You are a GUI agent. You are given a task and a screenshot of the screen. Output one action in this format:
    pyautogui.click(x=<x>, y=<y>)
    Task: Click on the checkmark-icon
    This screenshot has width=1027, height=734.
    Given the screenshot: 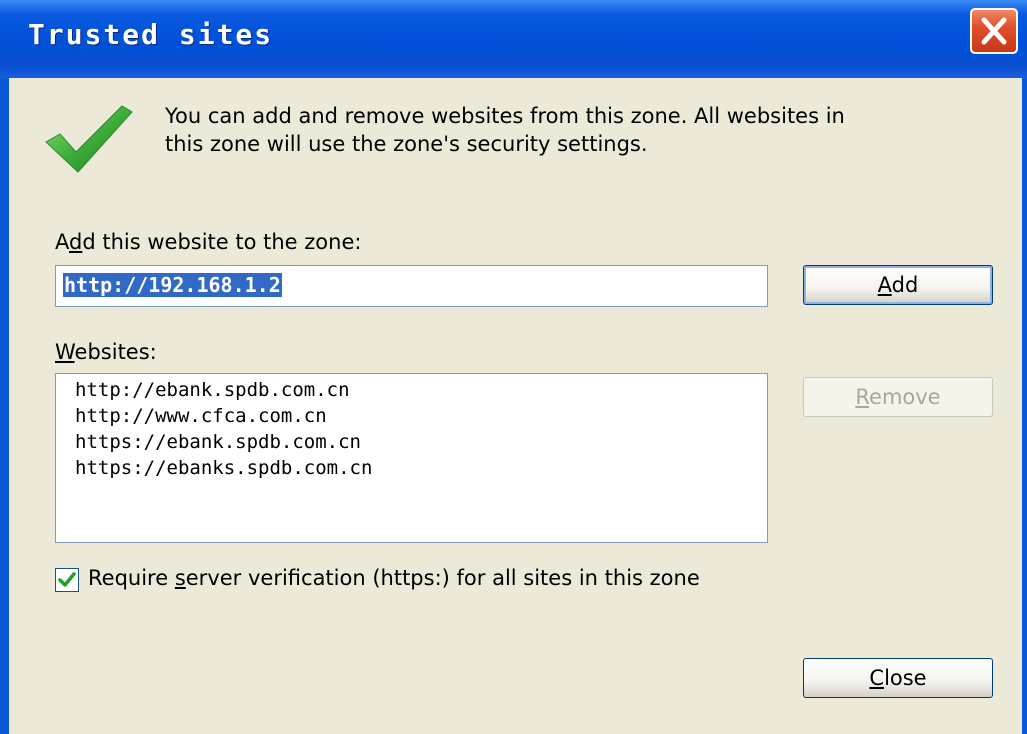 What is the action you would take?
    pyautogui.click(x=88, y=138)
    